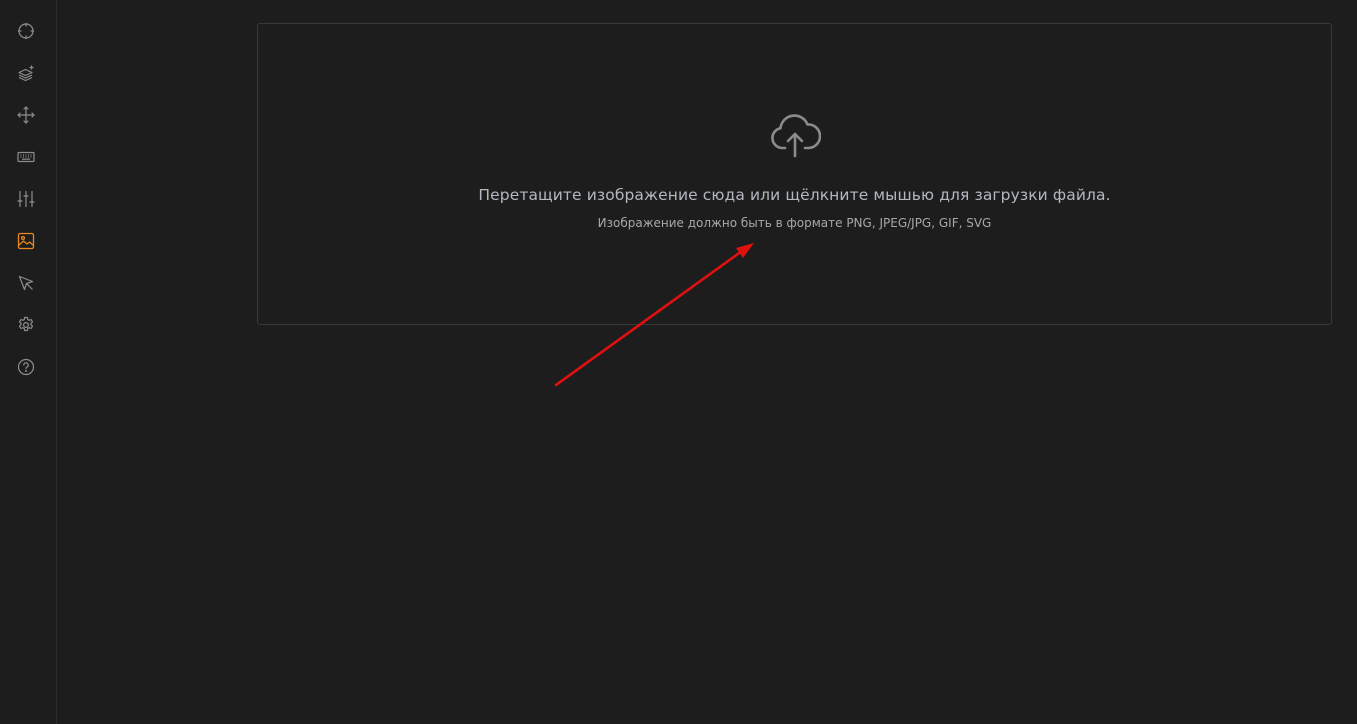  Describe the element at coordinates (26, 31) in the screenshot. I see `crosshair-icon` at that location.